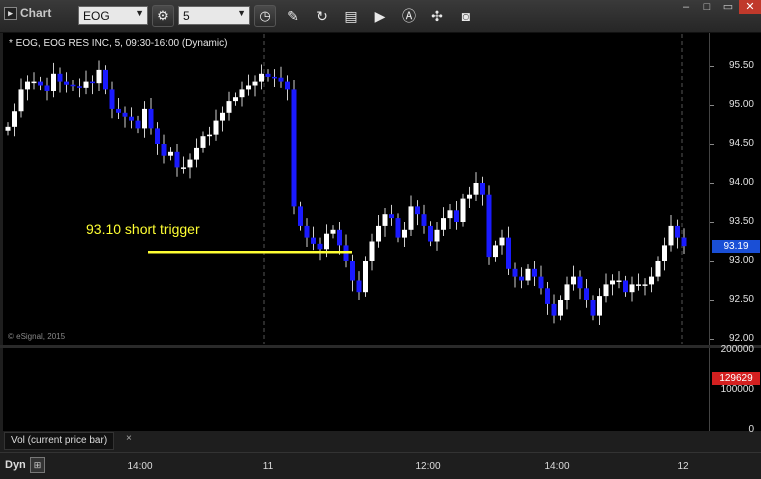 Image resolution: width=761 pixels, height=479 pixels. Describe the element at coordinates (437, 16) in the screenshot. I see `link-icon: ✣` at that location.